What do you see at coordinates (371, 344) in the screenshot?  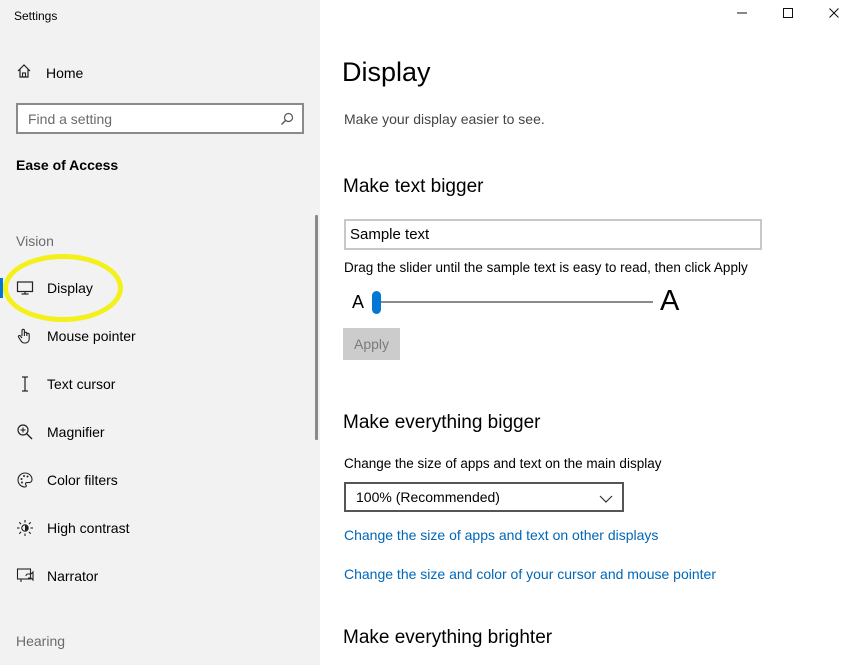 I see `apply-button: Apply` at bounding box center [371, 344].